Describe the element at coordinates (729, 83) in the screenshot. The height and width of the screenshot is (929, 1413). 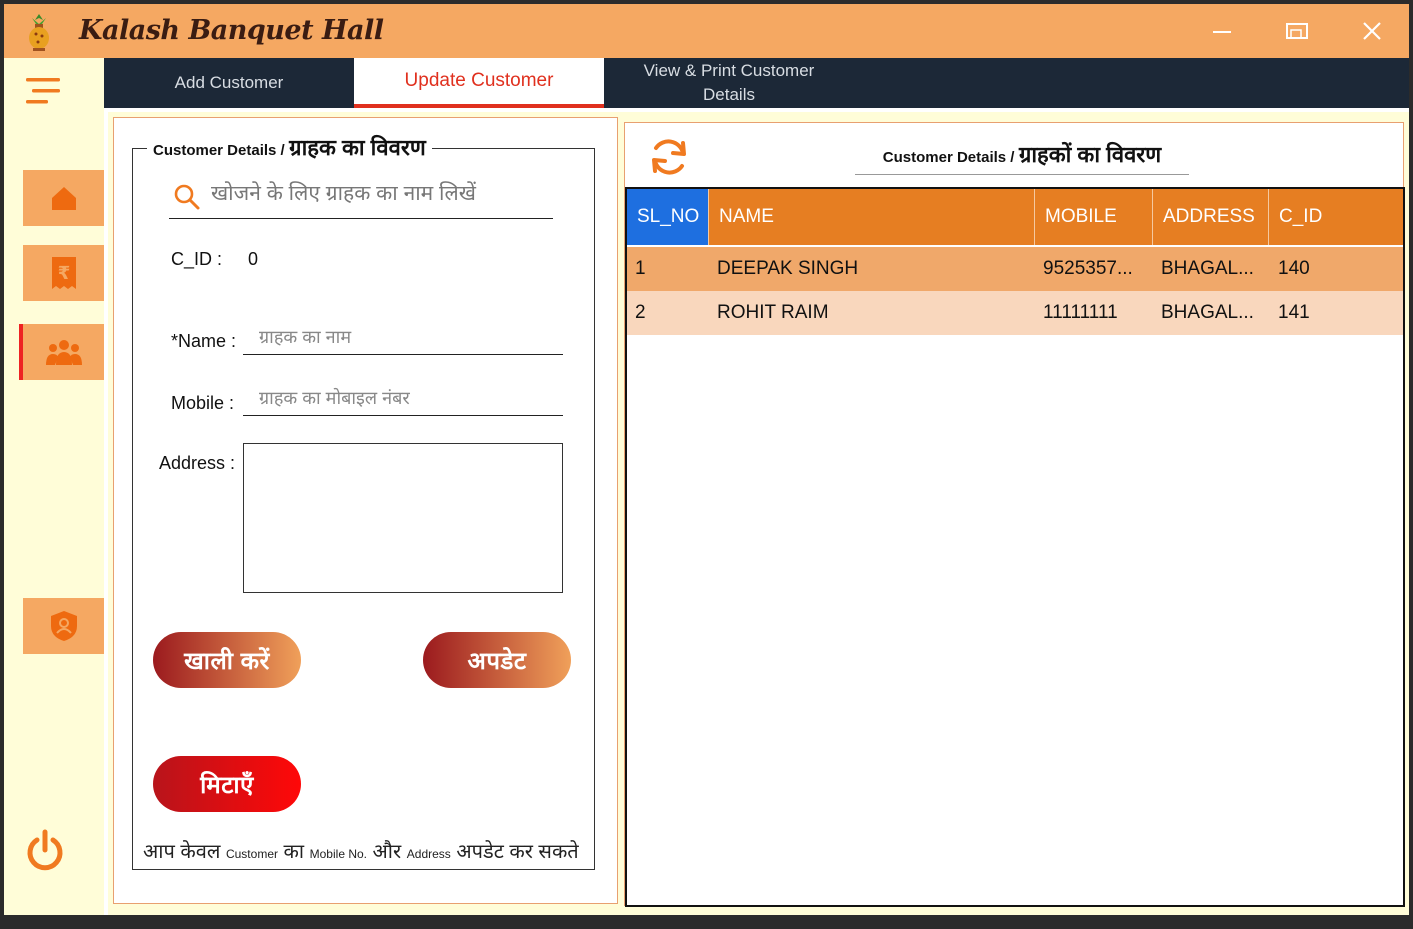
I see `tab-view-print-customer: View & Print Customer Details` at that location.